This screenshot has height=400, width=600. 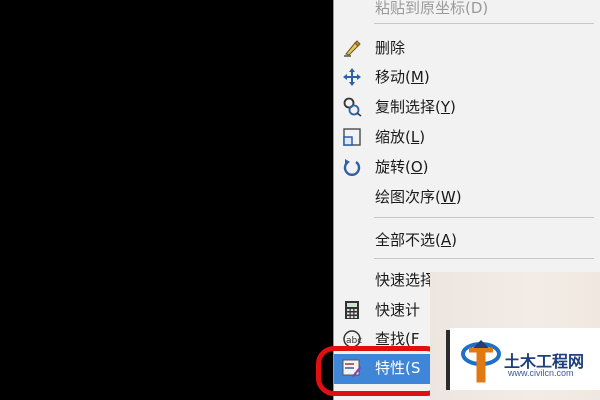 What do you see at coordinates (432, 8) in the screenshot?
I see `menu-item-label: 粘贴到原坐标(D)` at bounding box center [432, 8].